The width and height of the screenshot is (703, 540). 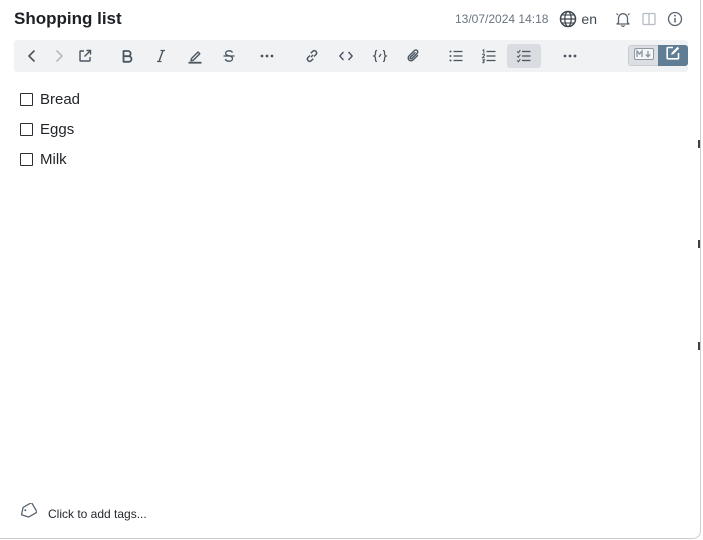 I want to click on link-icon, so click(x=312, y=56).